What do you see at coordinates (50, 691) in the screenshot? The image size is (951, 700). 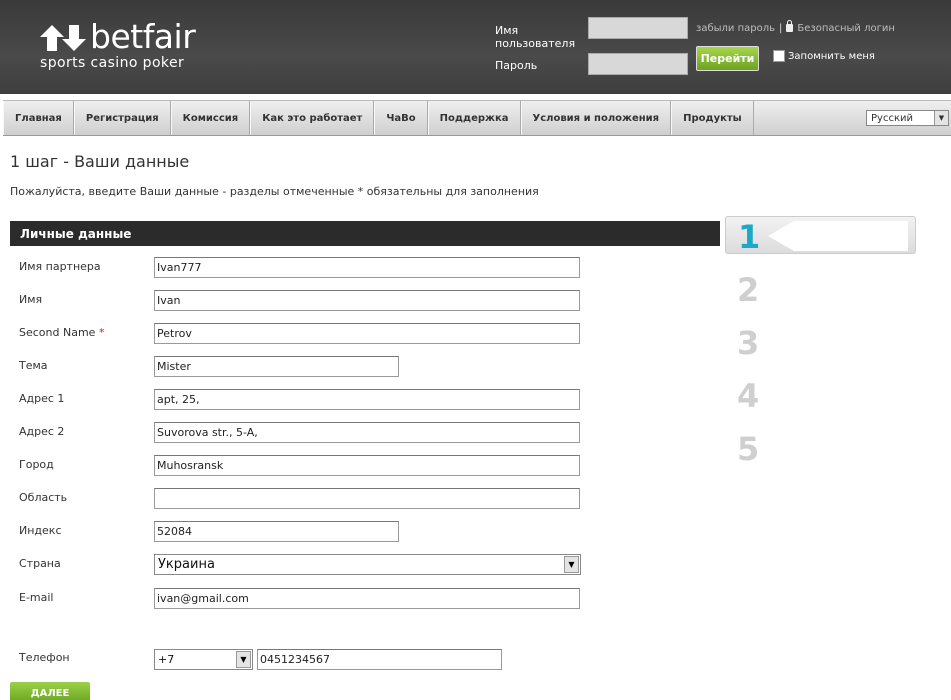 I see `next-button: ДАЛЕЕ` at bounding box center [50, 691].